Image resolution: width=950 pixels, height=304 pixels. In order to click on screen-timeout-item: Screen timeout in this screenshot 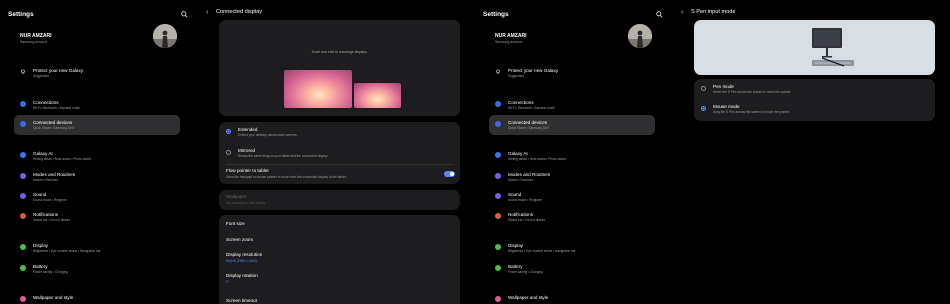, I will do `click(241, 300)`.